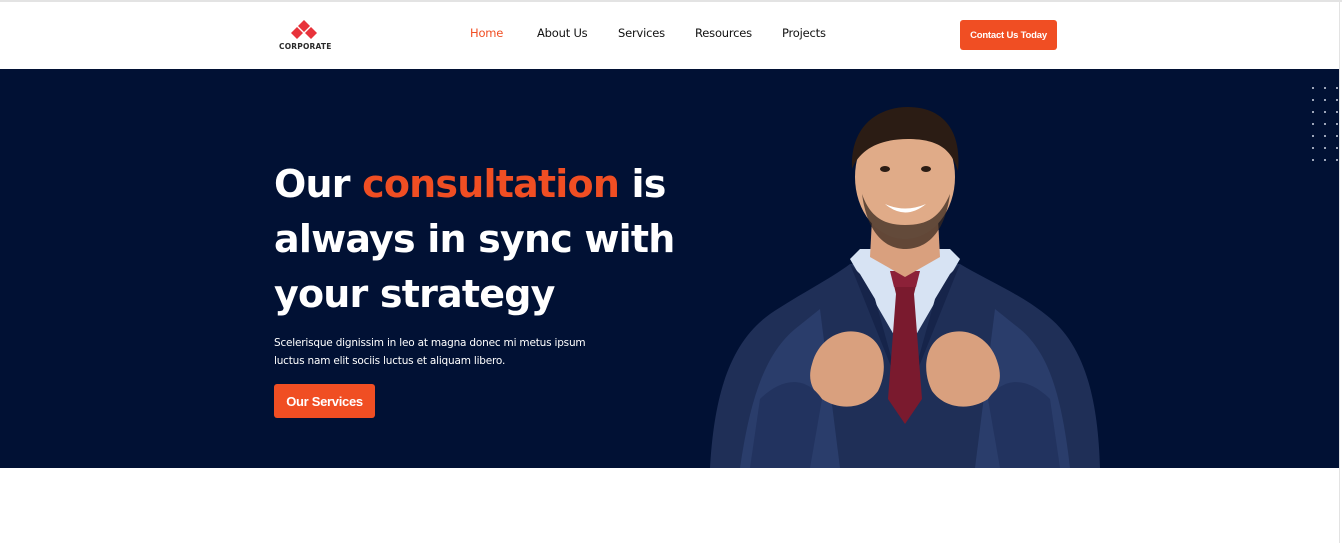  I want to click on nav-home: Home, so click(486, 33).